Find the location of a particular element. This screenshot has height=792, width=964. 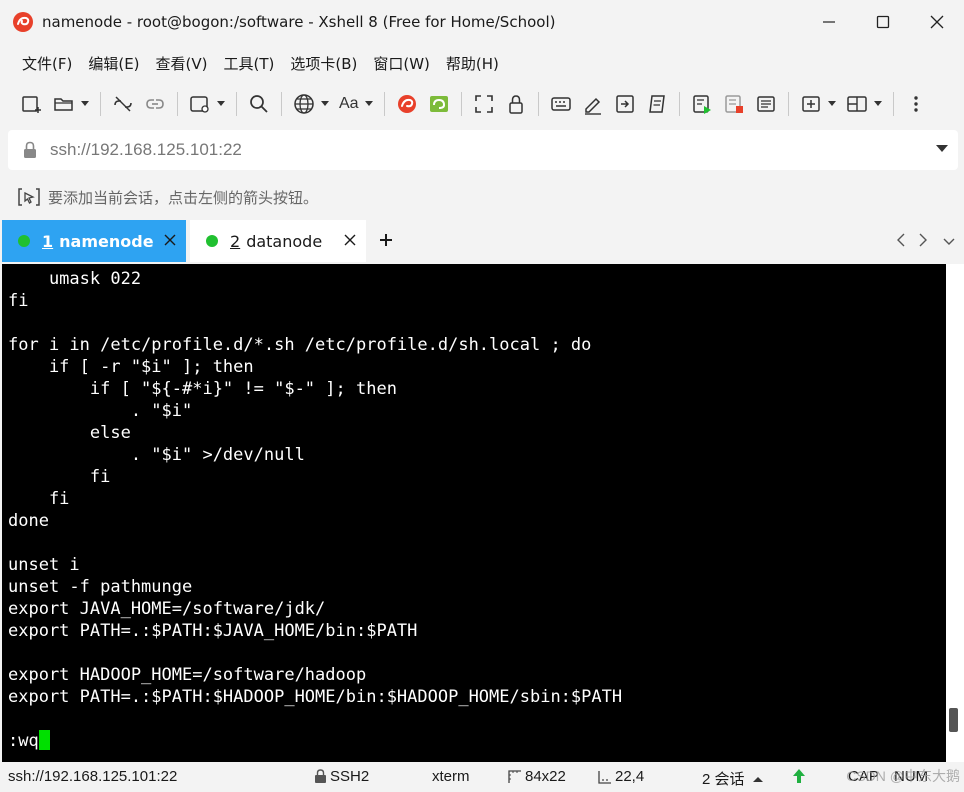

add-session-arrow-icon is located at coordinates (29, 197).